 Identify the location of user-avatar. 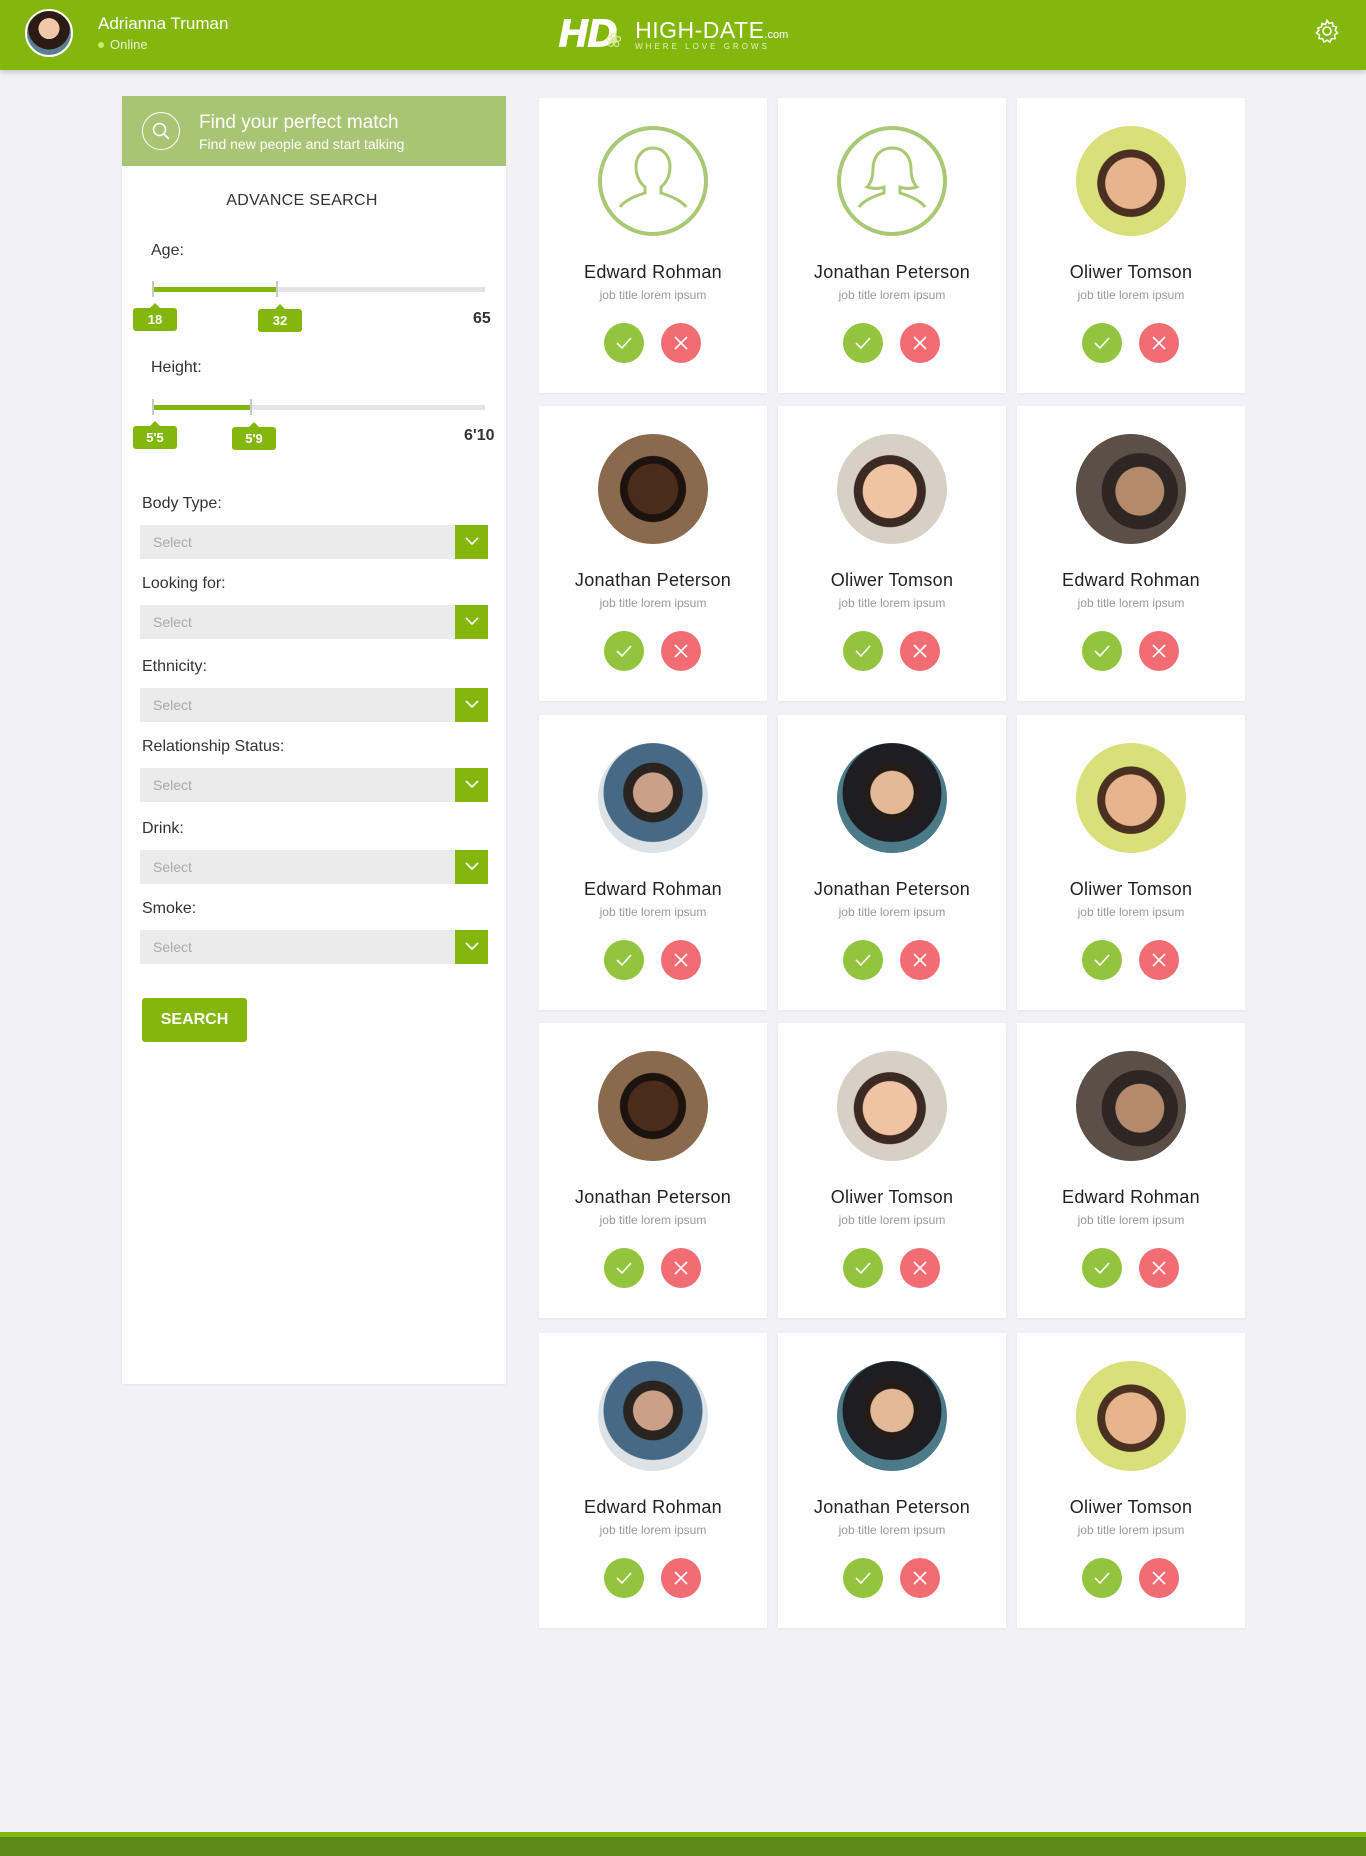
(49, 33).